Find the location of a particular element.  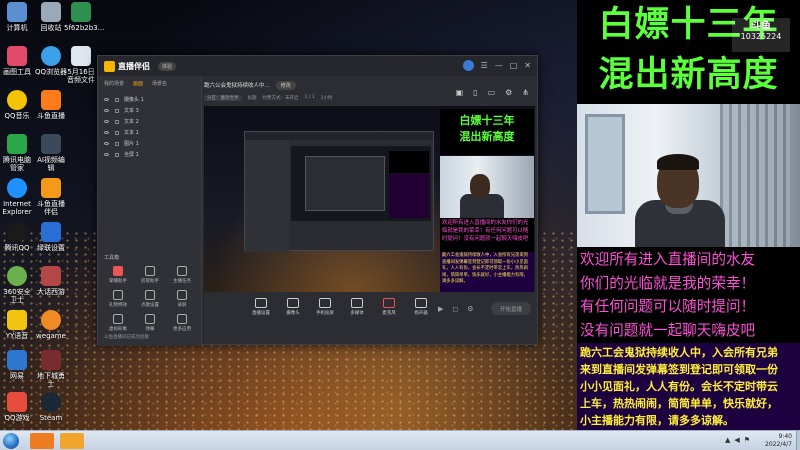

record-icon: ▶ is located at coordinates (440, 309).